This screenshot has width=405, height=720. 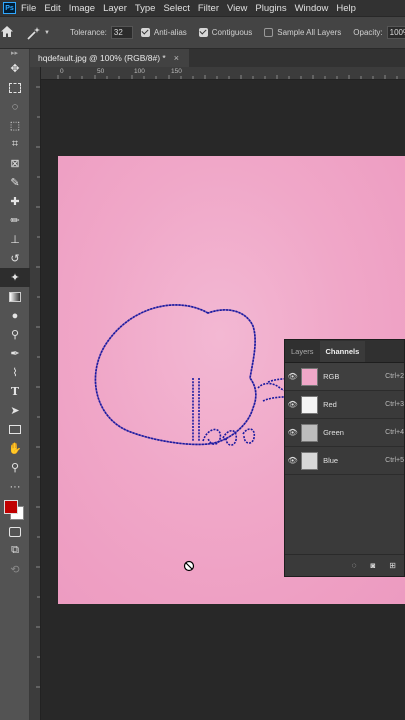 I want to click on screen-mode-icon: ⧉, so click(x=15, y=550).